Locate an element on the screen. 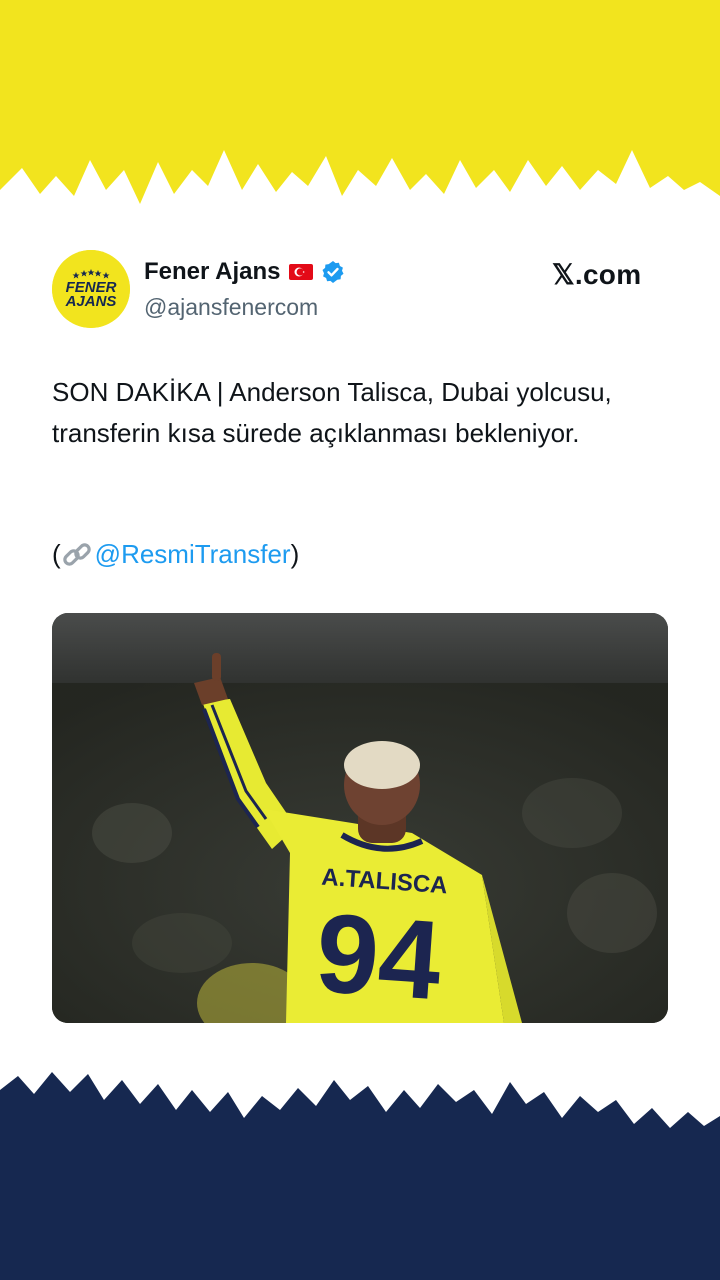 This screenshot has height=1280, width=720. user-handle: @ajansfenercom is located at coordinates (231, 307).